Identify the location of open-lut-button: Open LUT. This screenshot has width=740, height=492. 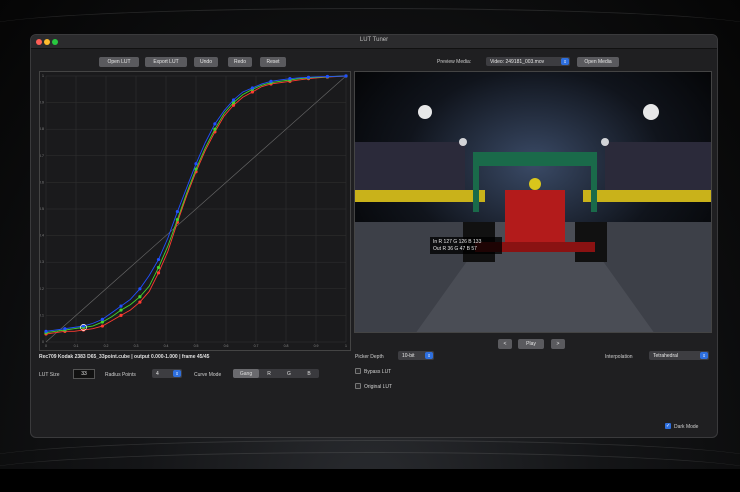
(119, 62).